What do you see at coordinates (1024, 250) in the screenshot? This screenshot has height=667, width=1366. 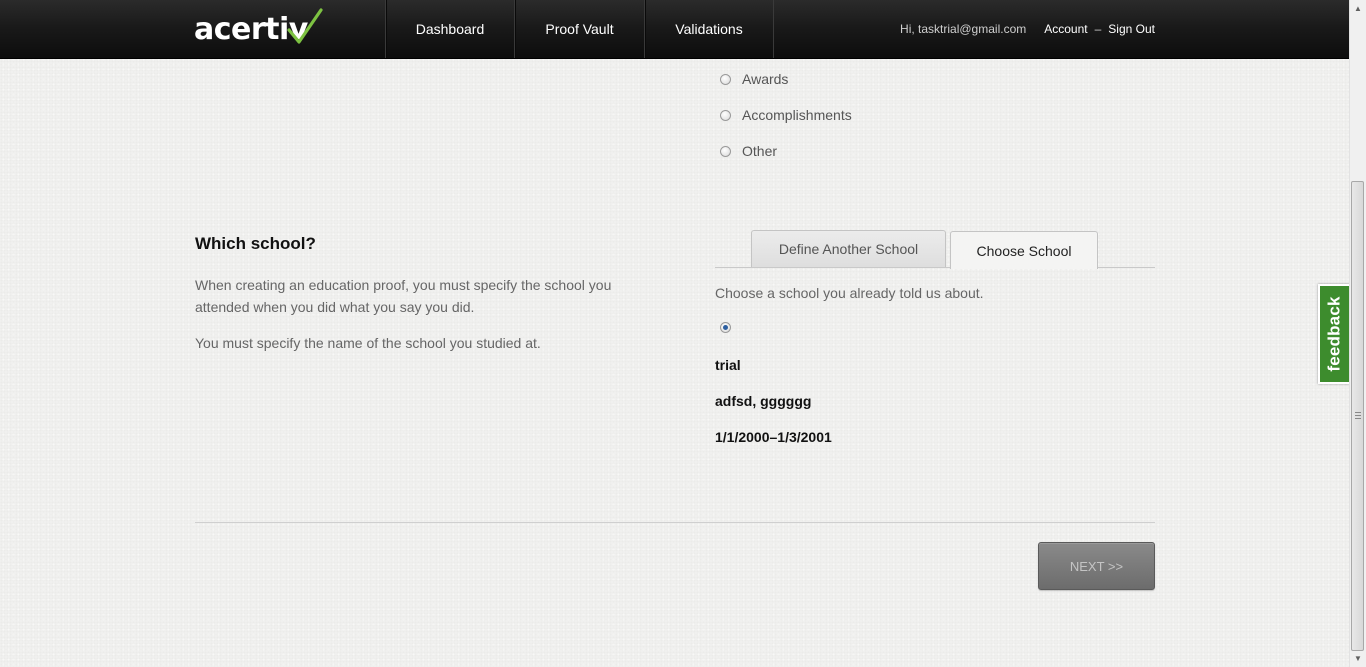 I see `tab-choose-school: Choose School` at bounding box center [1024, 250].